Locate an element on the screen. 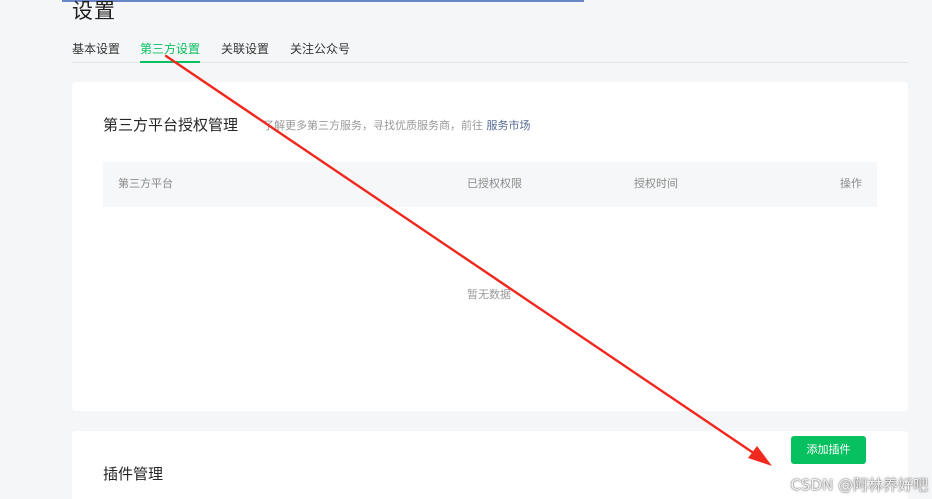  auth-section-description: 了解更多第三方服务，寻找优质服务商，前往 服务市场 is located at coordinates (397, 126).